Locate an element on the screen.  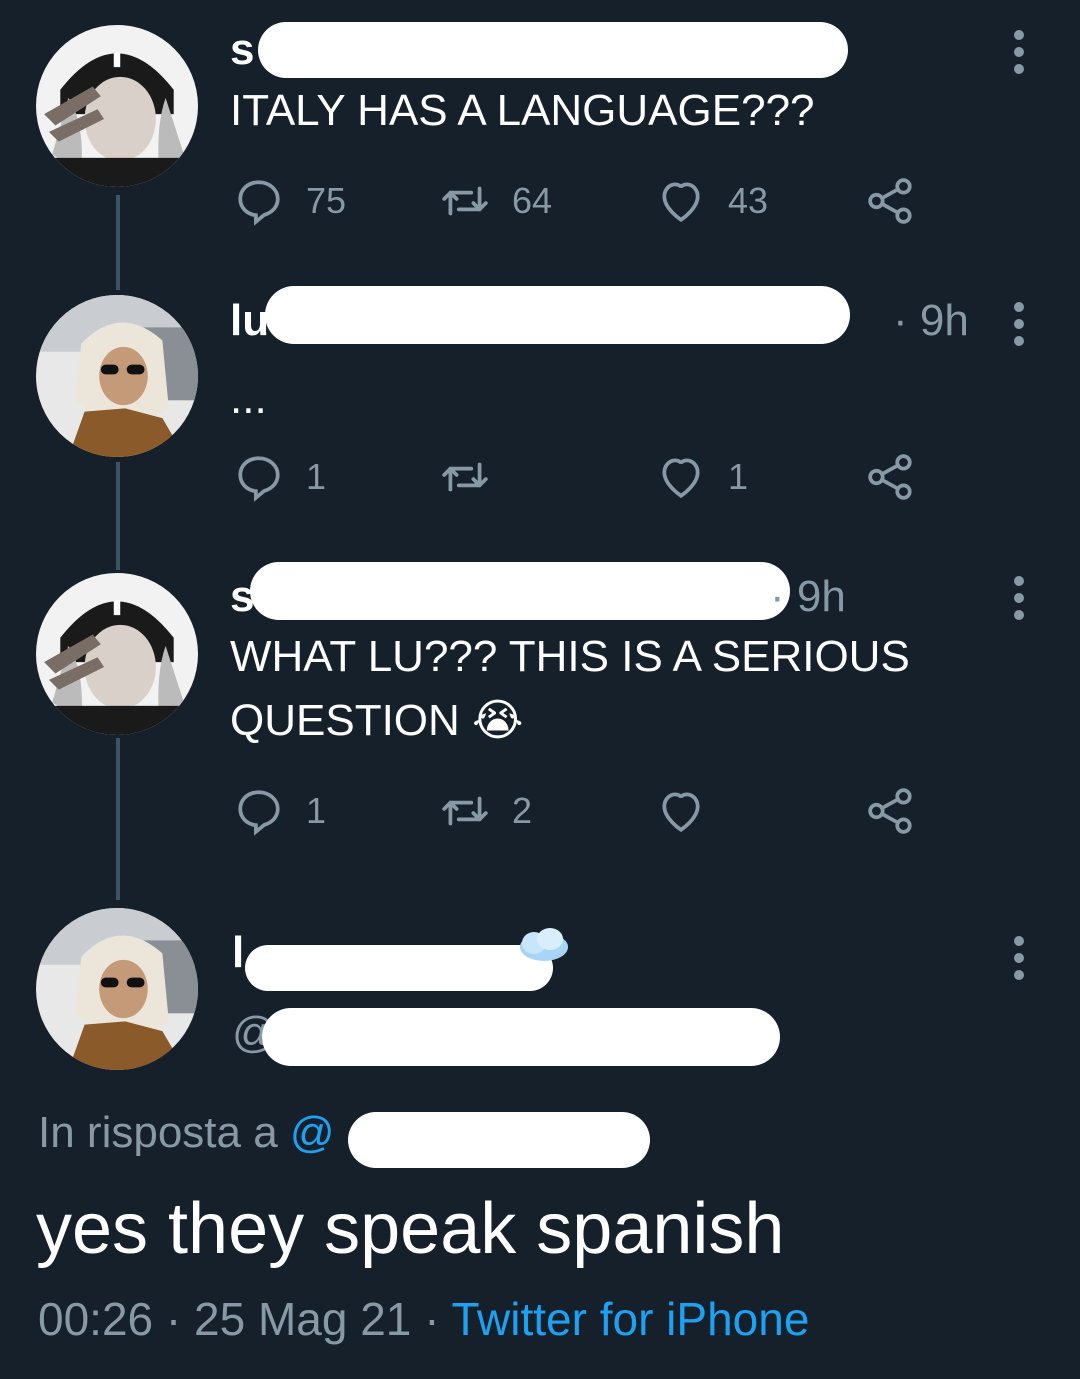
reply-context-label: In risposta a is located at coordinates (158, 1132).